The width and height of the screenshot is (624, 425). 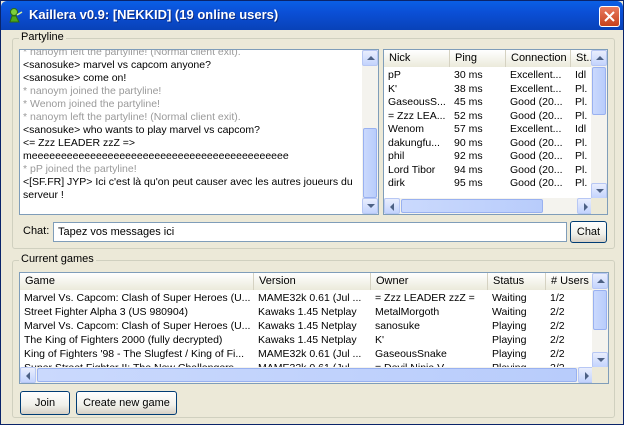 I want to click on create-new-game-button: Create new game, so click(x=126, y=403).